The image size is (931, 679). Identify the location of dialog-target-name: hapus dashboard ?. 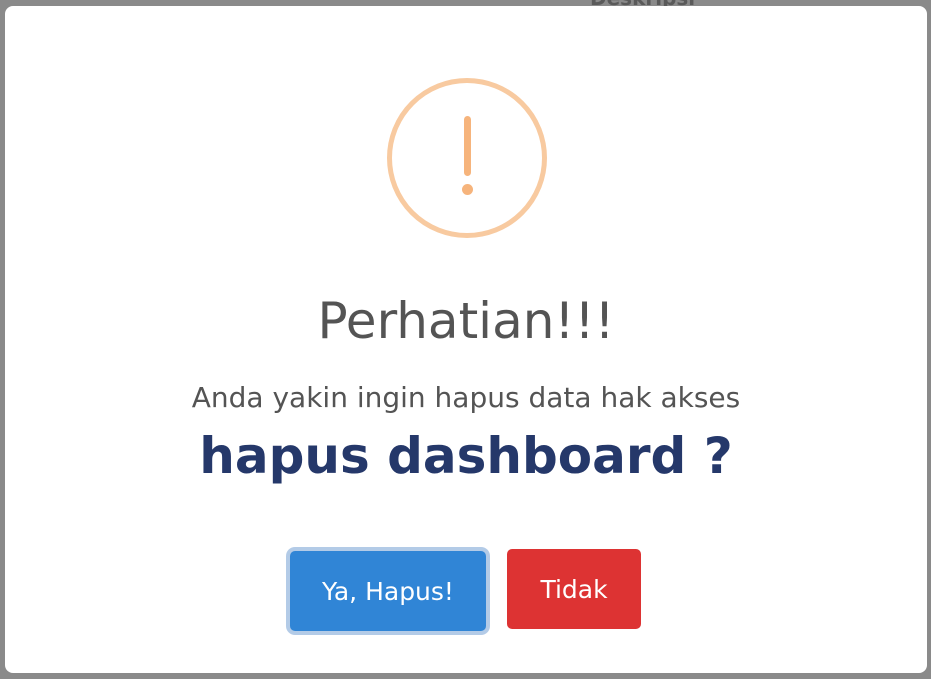
(466, 456).